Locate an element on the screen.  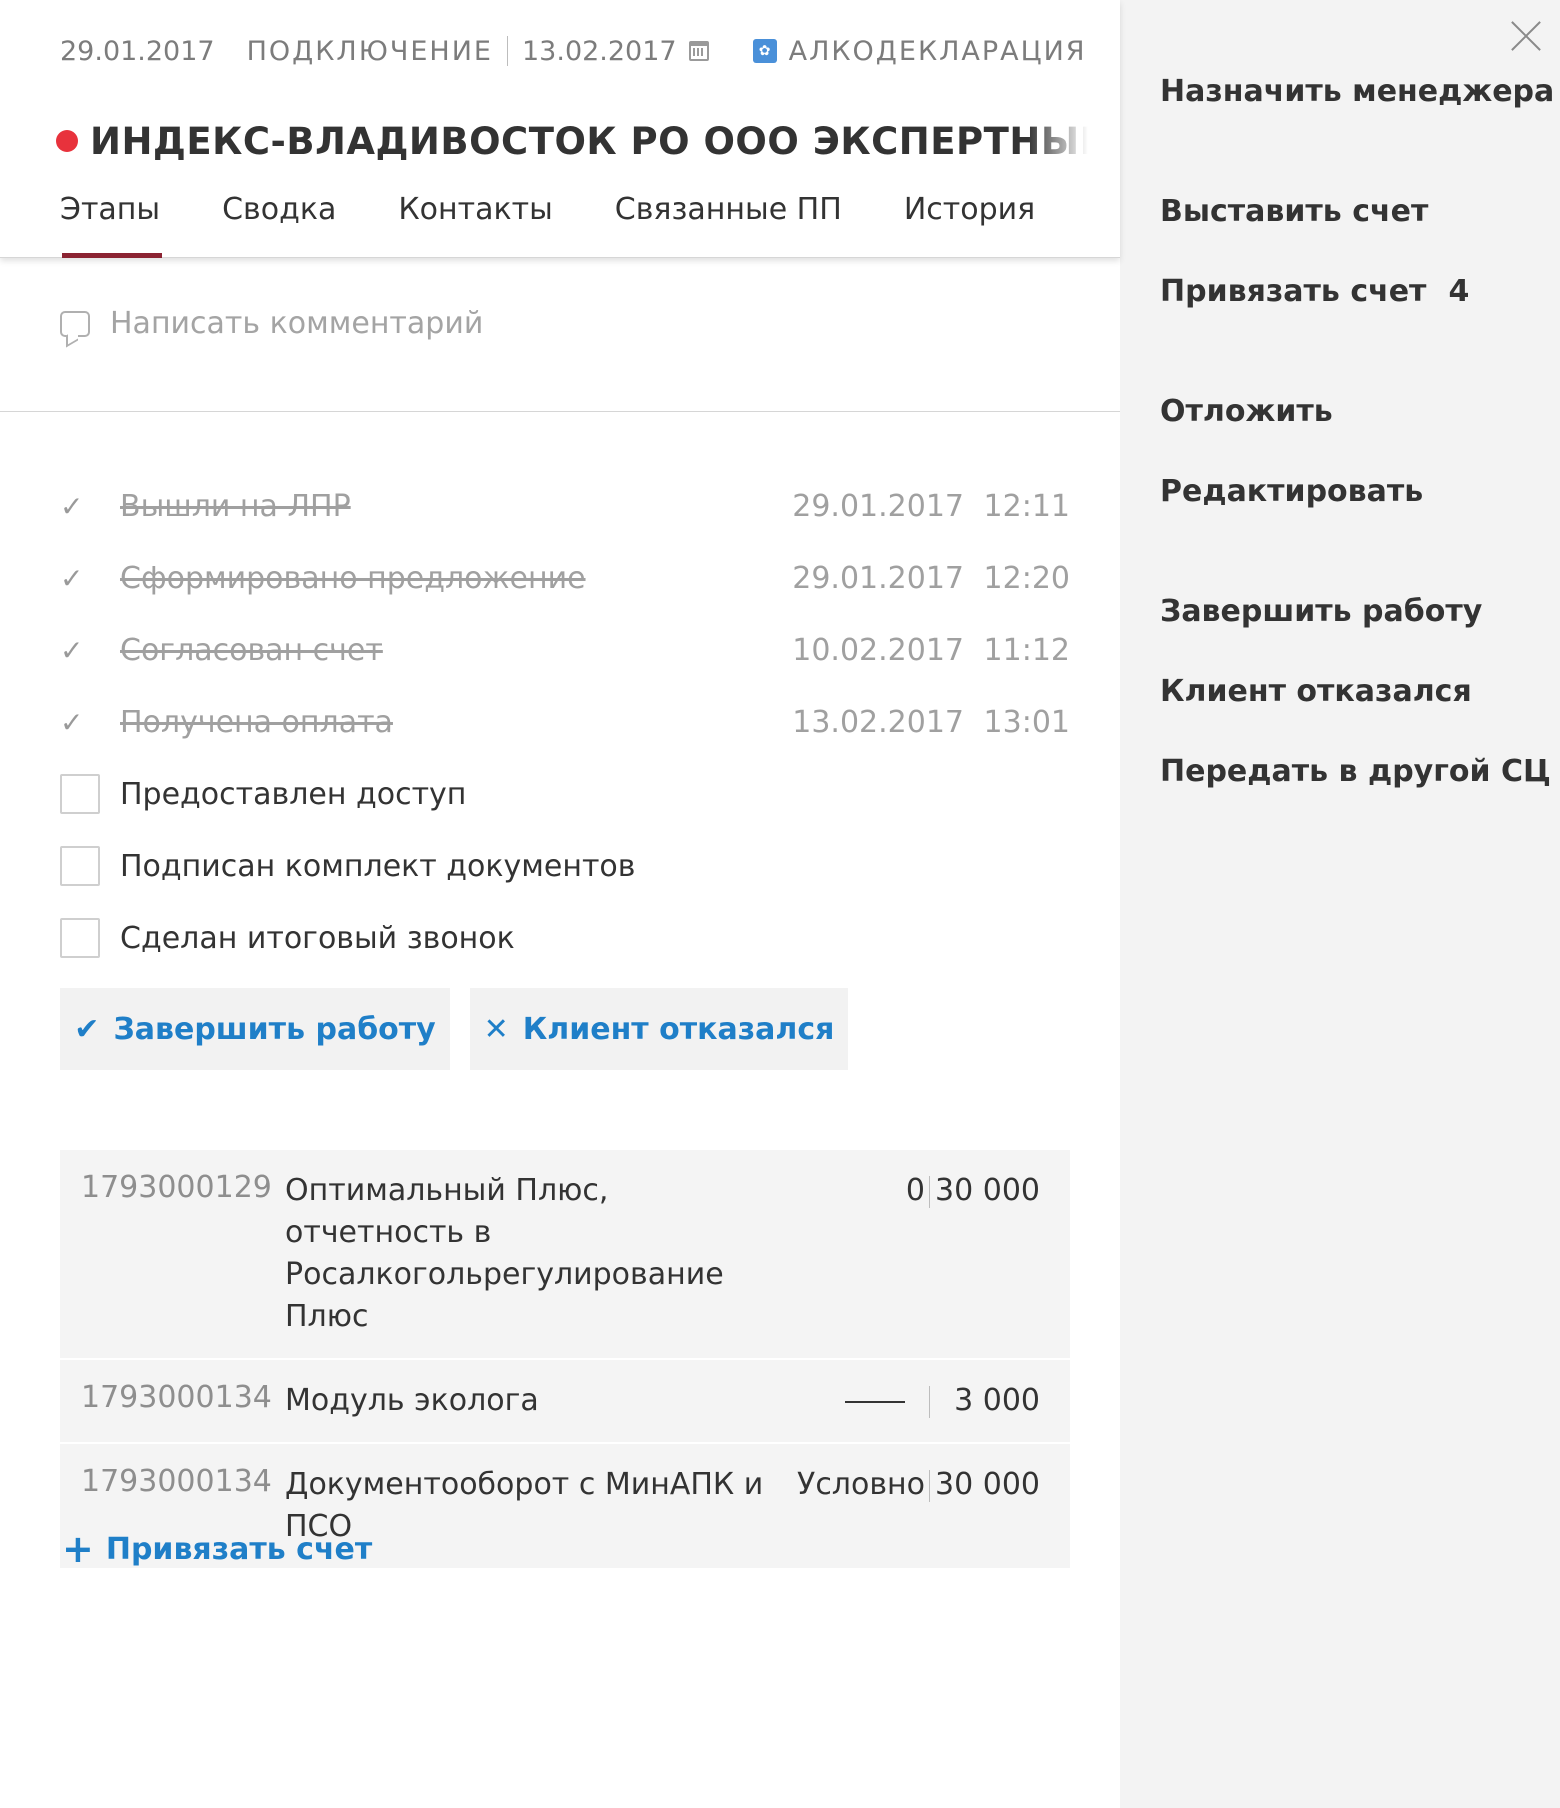
stage-label: Сформировано предложение is located at coordinates (353, 578).